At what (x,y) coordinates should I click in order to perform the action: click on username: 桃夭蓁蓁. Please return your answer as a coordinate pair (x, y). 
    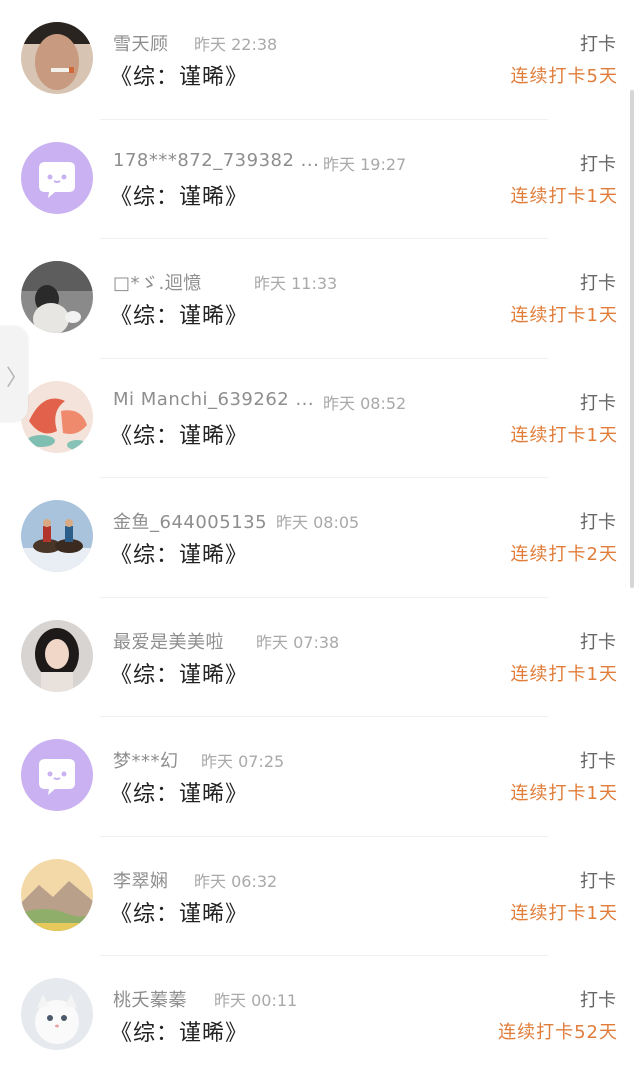
    Looking at the image, I should click on (150, 1000).